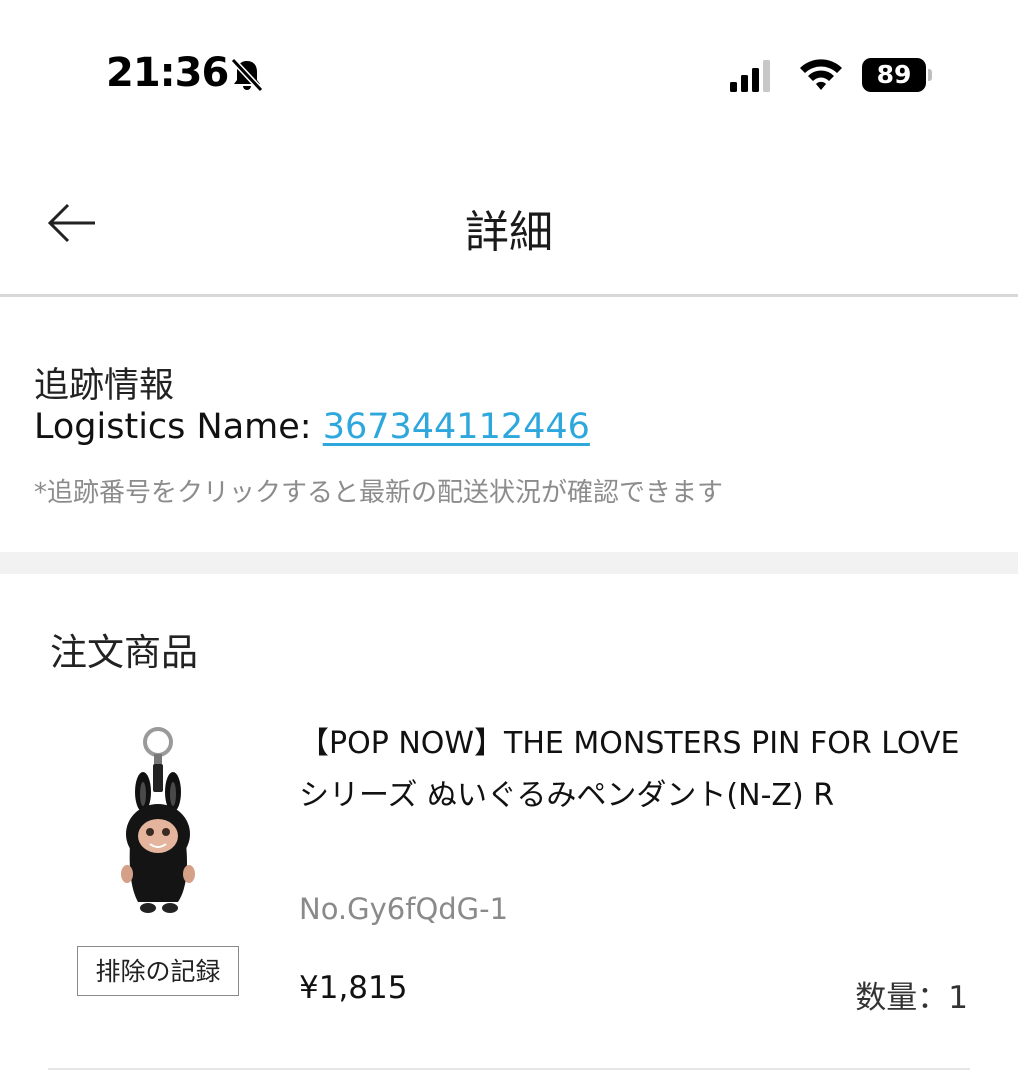  Describe the element at coordinates (404, 909) in the screenshot. I see `product-sku: No.Gy6fQdG-1` at that location.